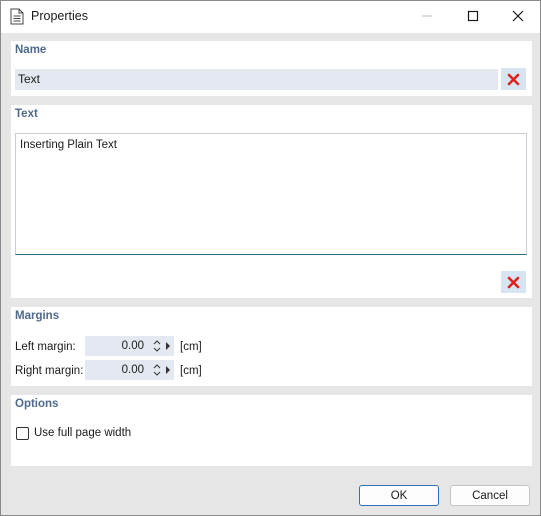 This screenshot has height=516, width=541. What do you see at coordinates (37, 316) in the screenshot?
I see `margins-heading: Margins` at bounding box center [37, 316].